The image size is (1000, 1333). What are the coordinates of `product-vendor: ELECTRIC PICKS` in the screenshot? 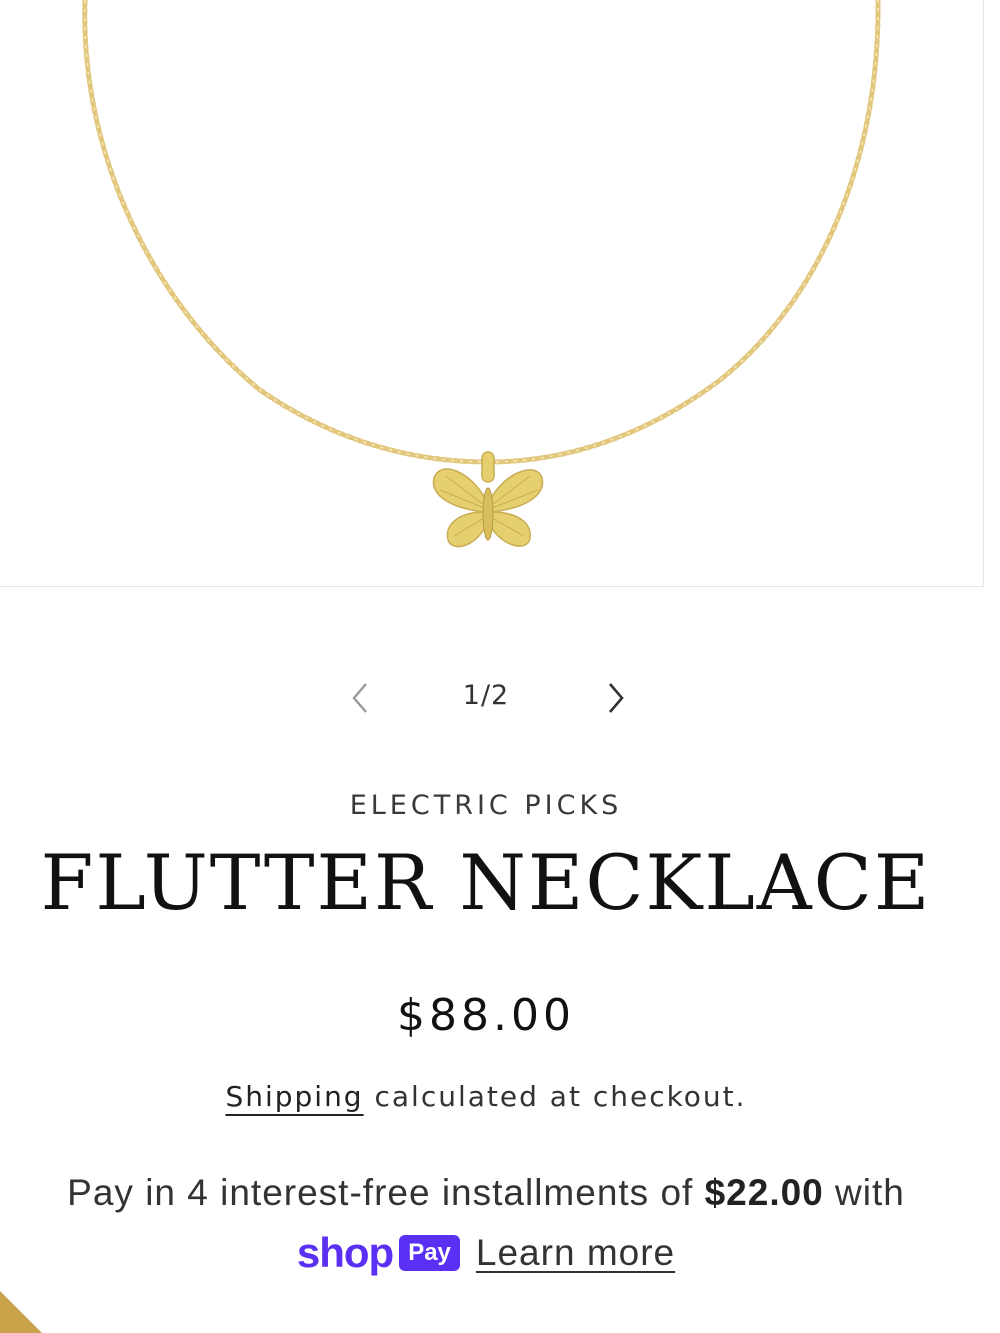 It's located at (486, 805).